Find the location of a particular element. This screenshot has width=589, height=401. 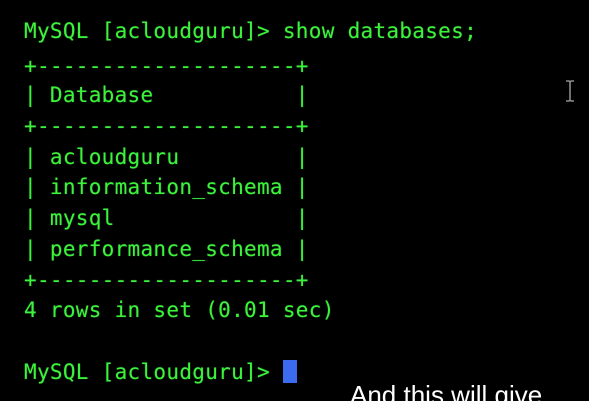

table-header-row: | Database | is located at coordinates (166, 95).